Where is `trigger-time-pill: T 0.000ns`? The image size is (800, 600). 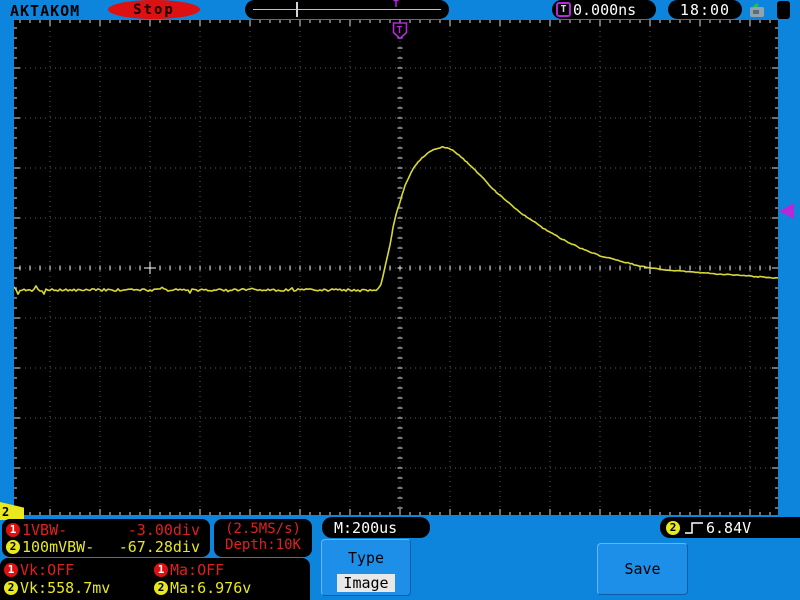
trigger-time-pill: T 0.000ns is located at coordinates (604, 9).